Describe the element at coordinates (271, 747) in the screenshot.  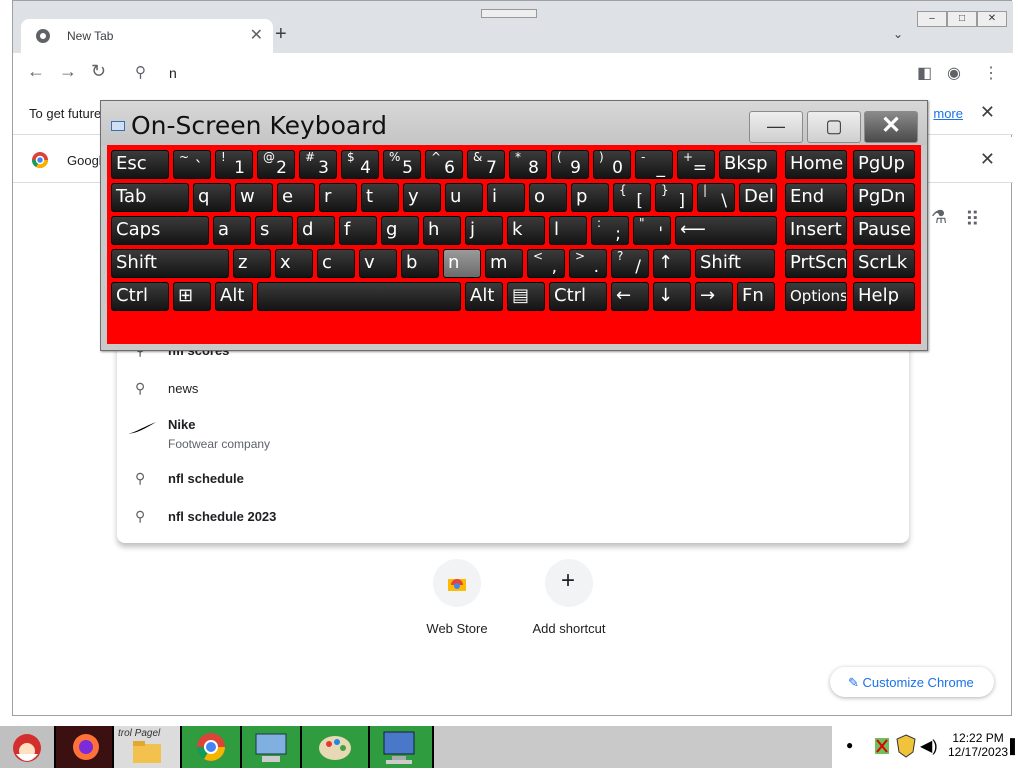
I see `network-taskbar-button` at that location.